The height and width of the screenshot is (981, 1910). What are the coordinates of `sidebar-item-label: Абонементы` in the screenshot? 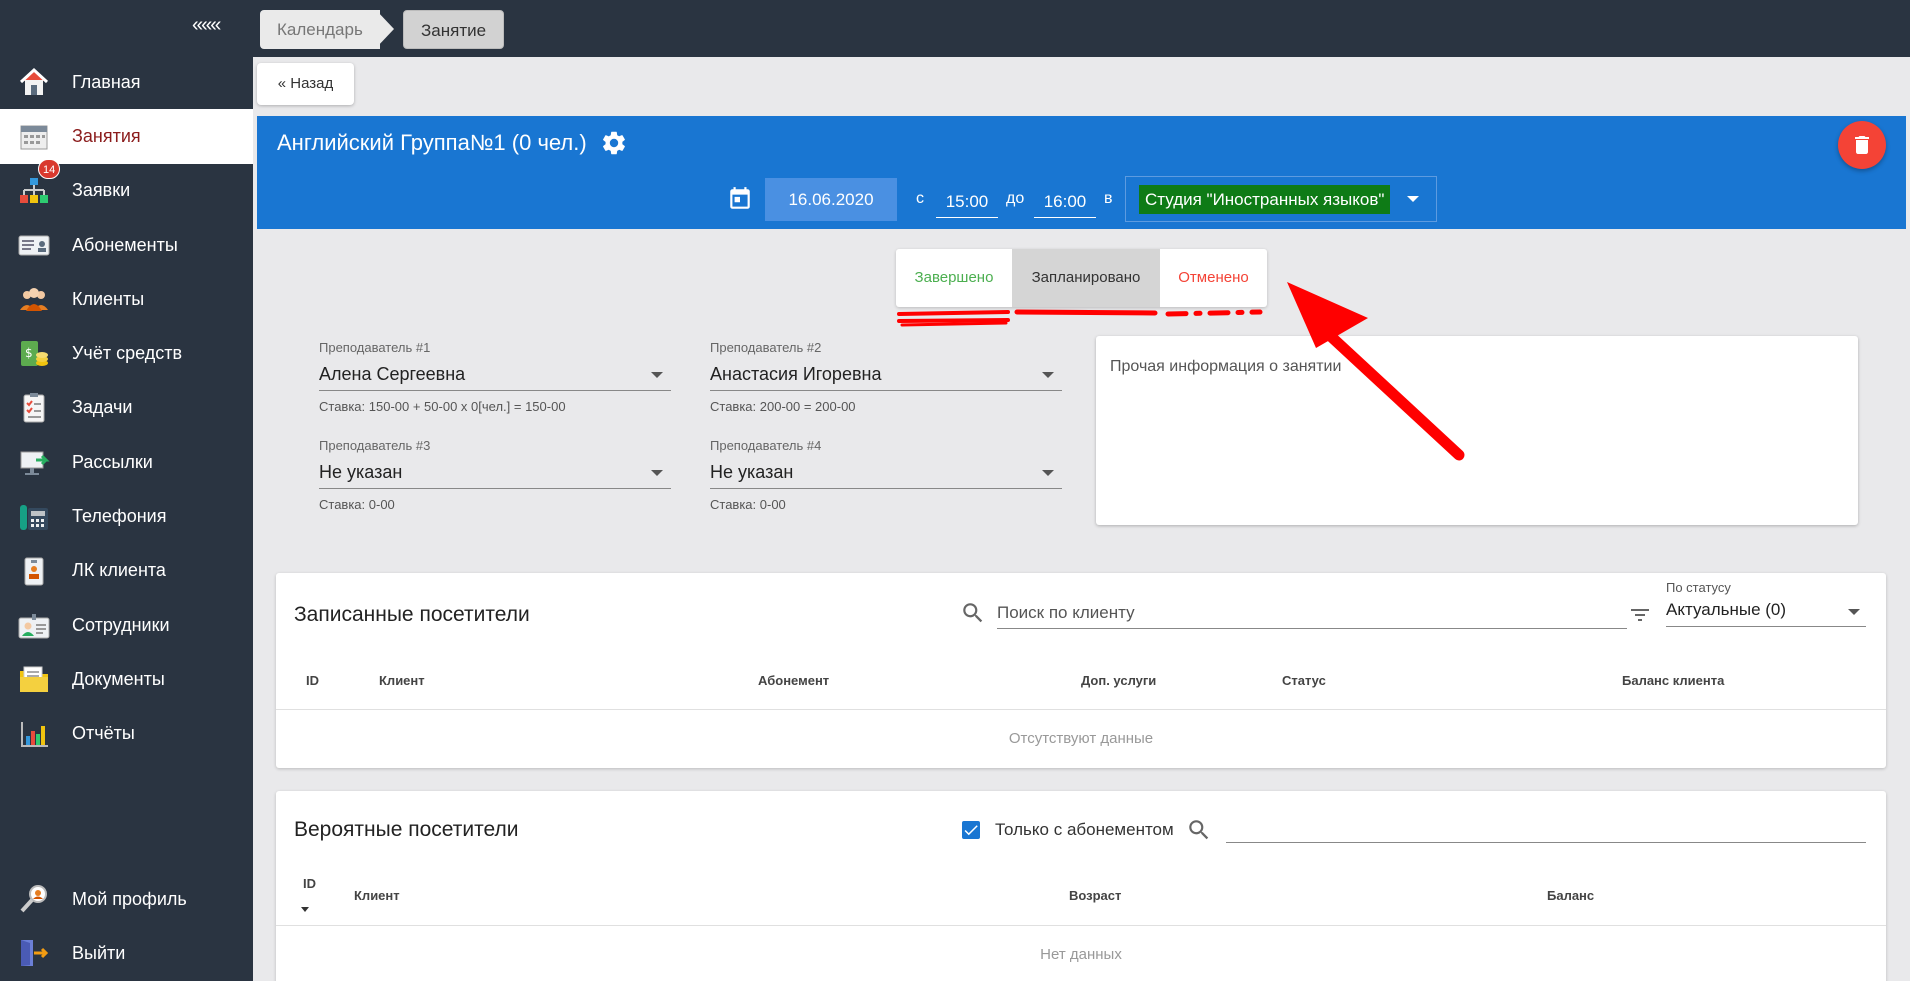 It's located at (125, 244).